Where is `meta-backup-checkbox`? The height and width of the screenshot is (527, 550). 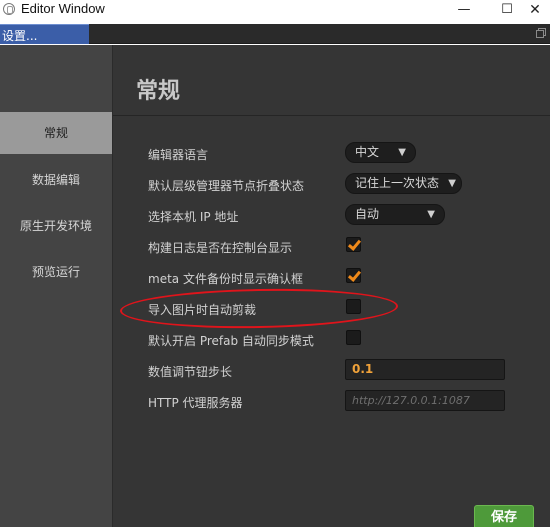 meta-backup-checkbox is located at coordinates (353, 275).